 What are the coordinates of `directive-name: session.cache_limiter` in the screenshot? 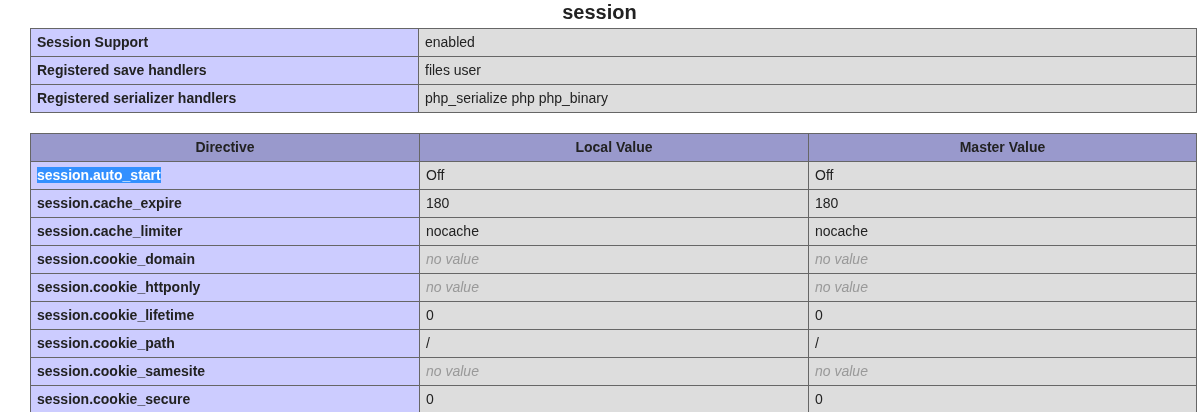 It's located at (110, 231).